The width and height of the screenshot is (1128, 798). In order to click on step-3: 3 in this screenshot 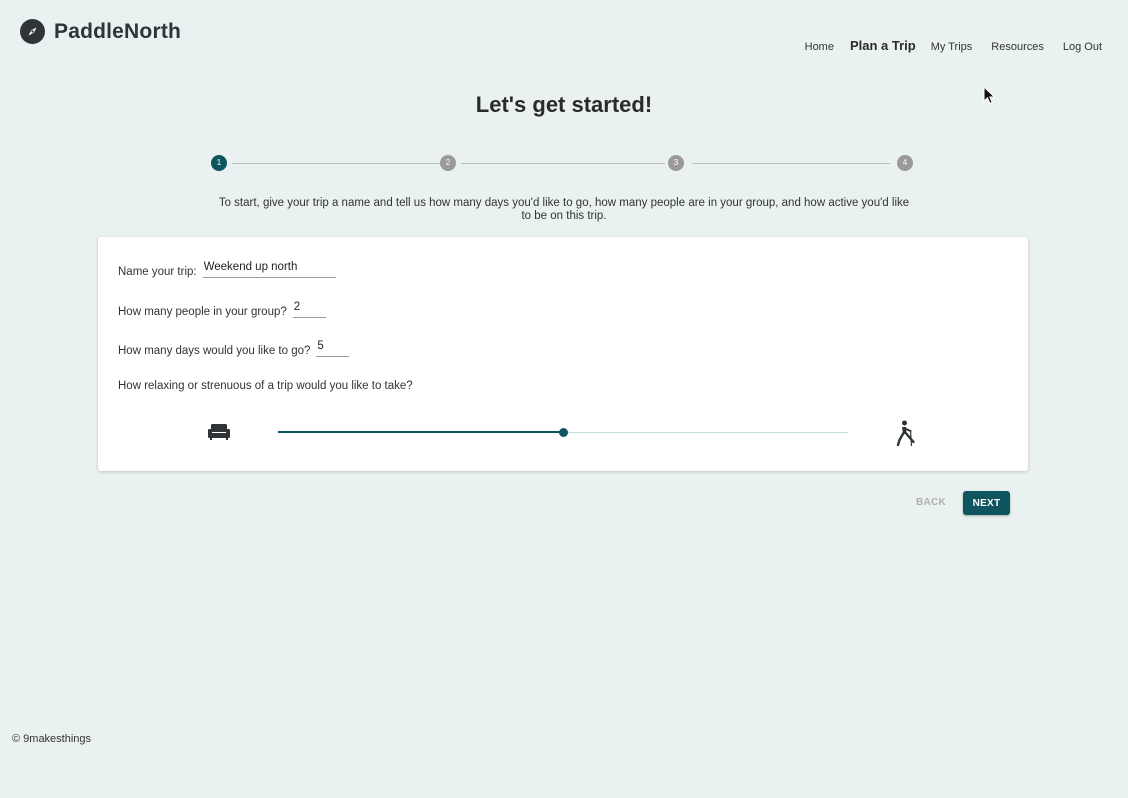, I will do `click(676, 163)`.